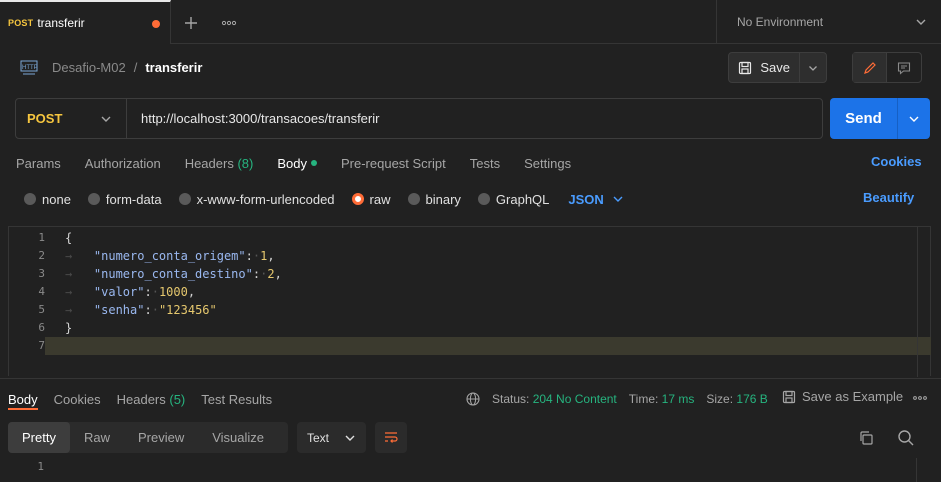 This screenshot has height=482, width=941. I want to click on radio-graphql: GraphQL, so click(513, 199).